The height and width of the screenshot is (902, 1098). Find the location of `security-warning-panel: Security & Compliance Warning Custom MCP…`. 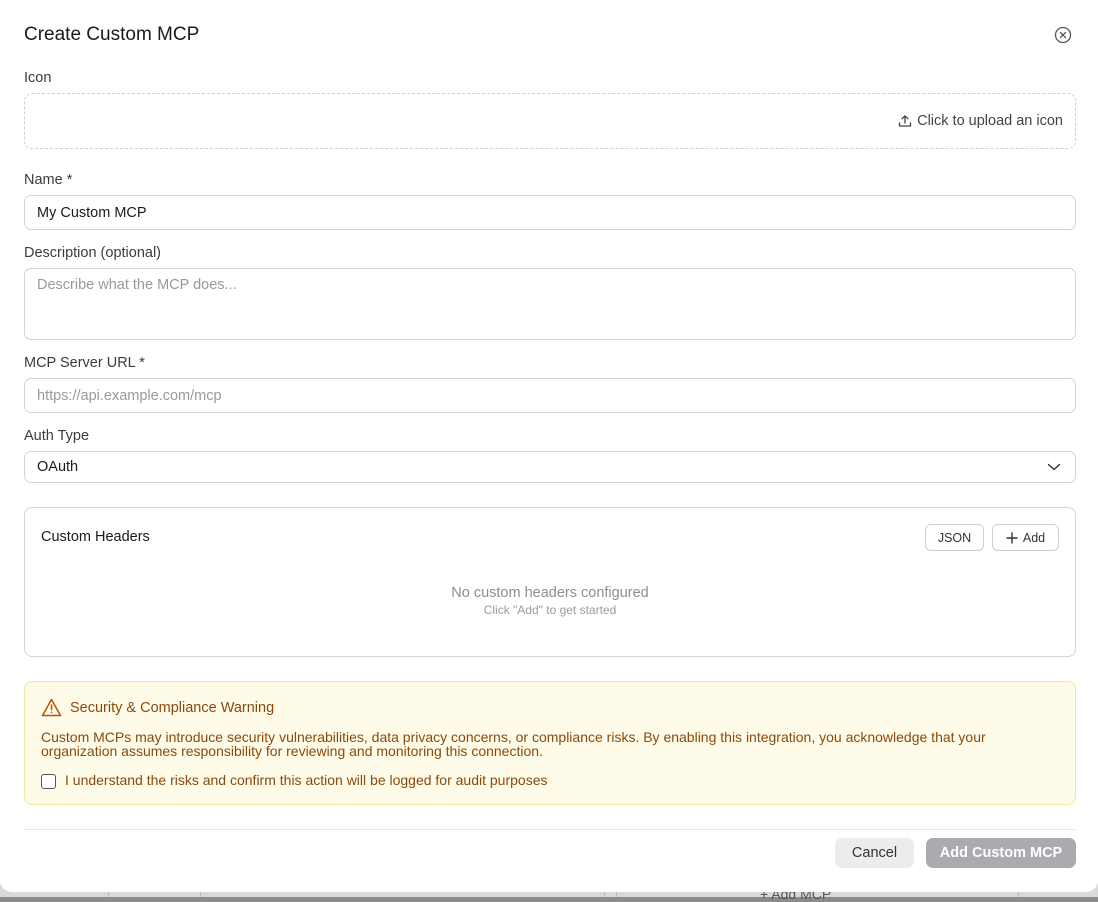

security-warning-panel: Security & Compliance Warning Custom MCP… is located at coordinates (550, 743).